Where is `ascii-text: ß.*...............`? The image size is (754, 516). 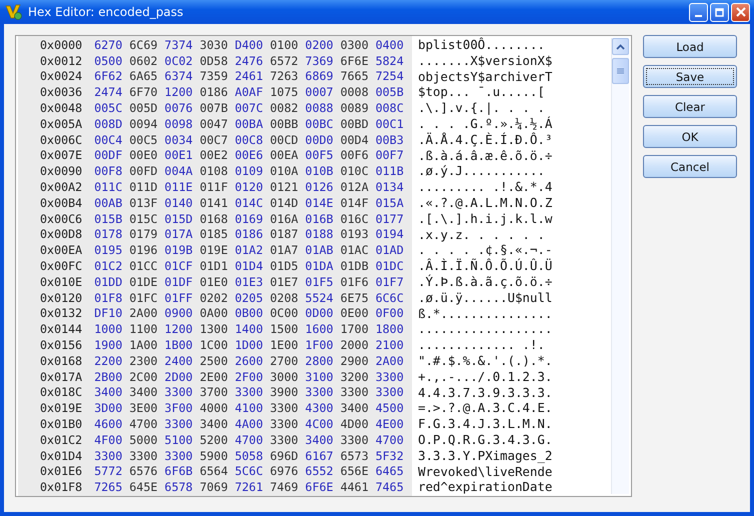
ascii-text: ß.*............... is located at coordinates (486, 314).